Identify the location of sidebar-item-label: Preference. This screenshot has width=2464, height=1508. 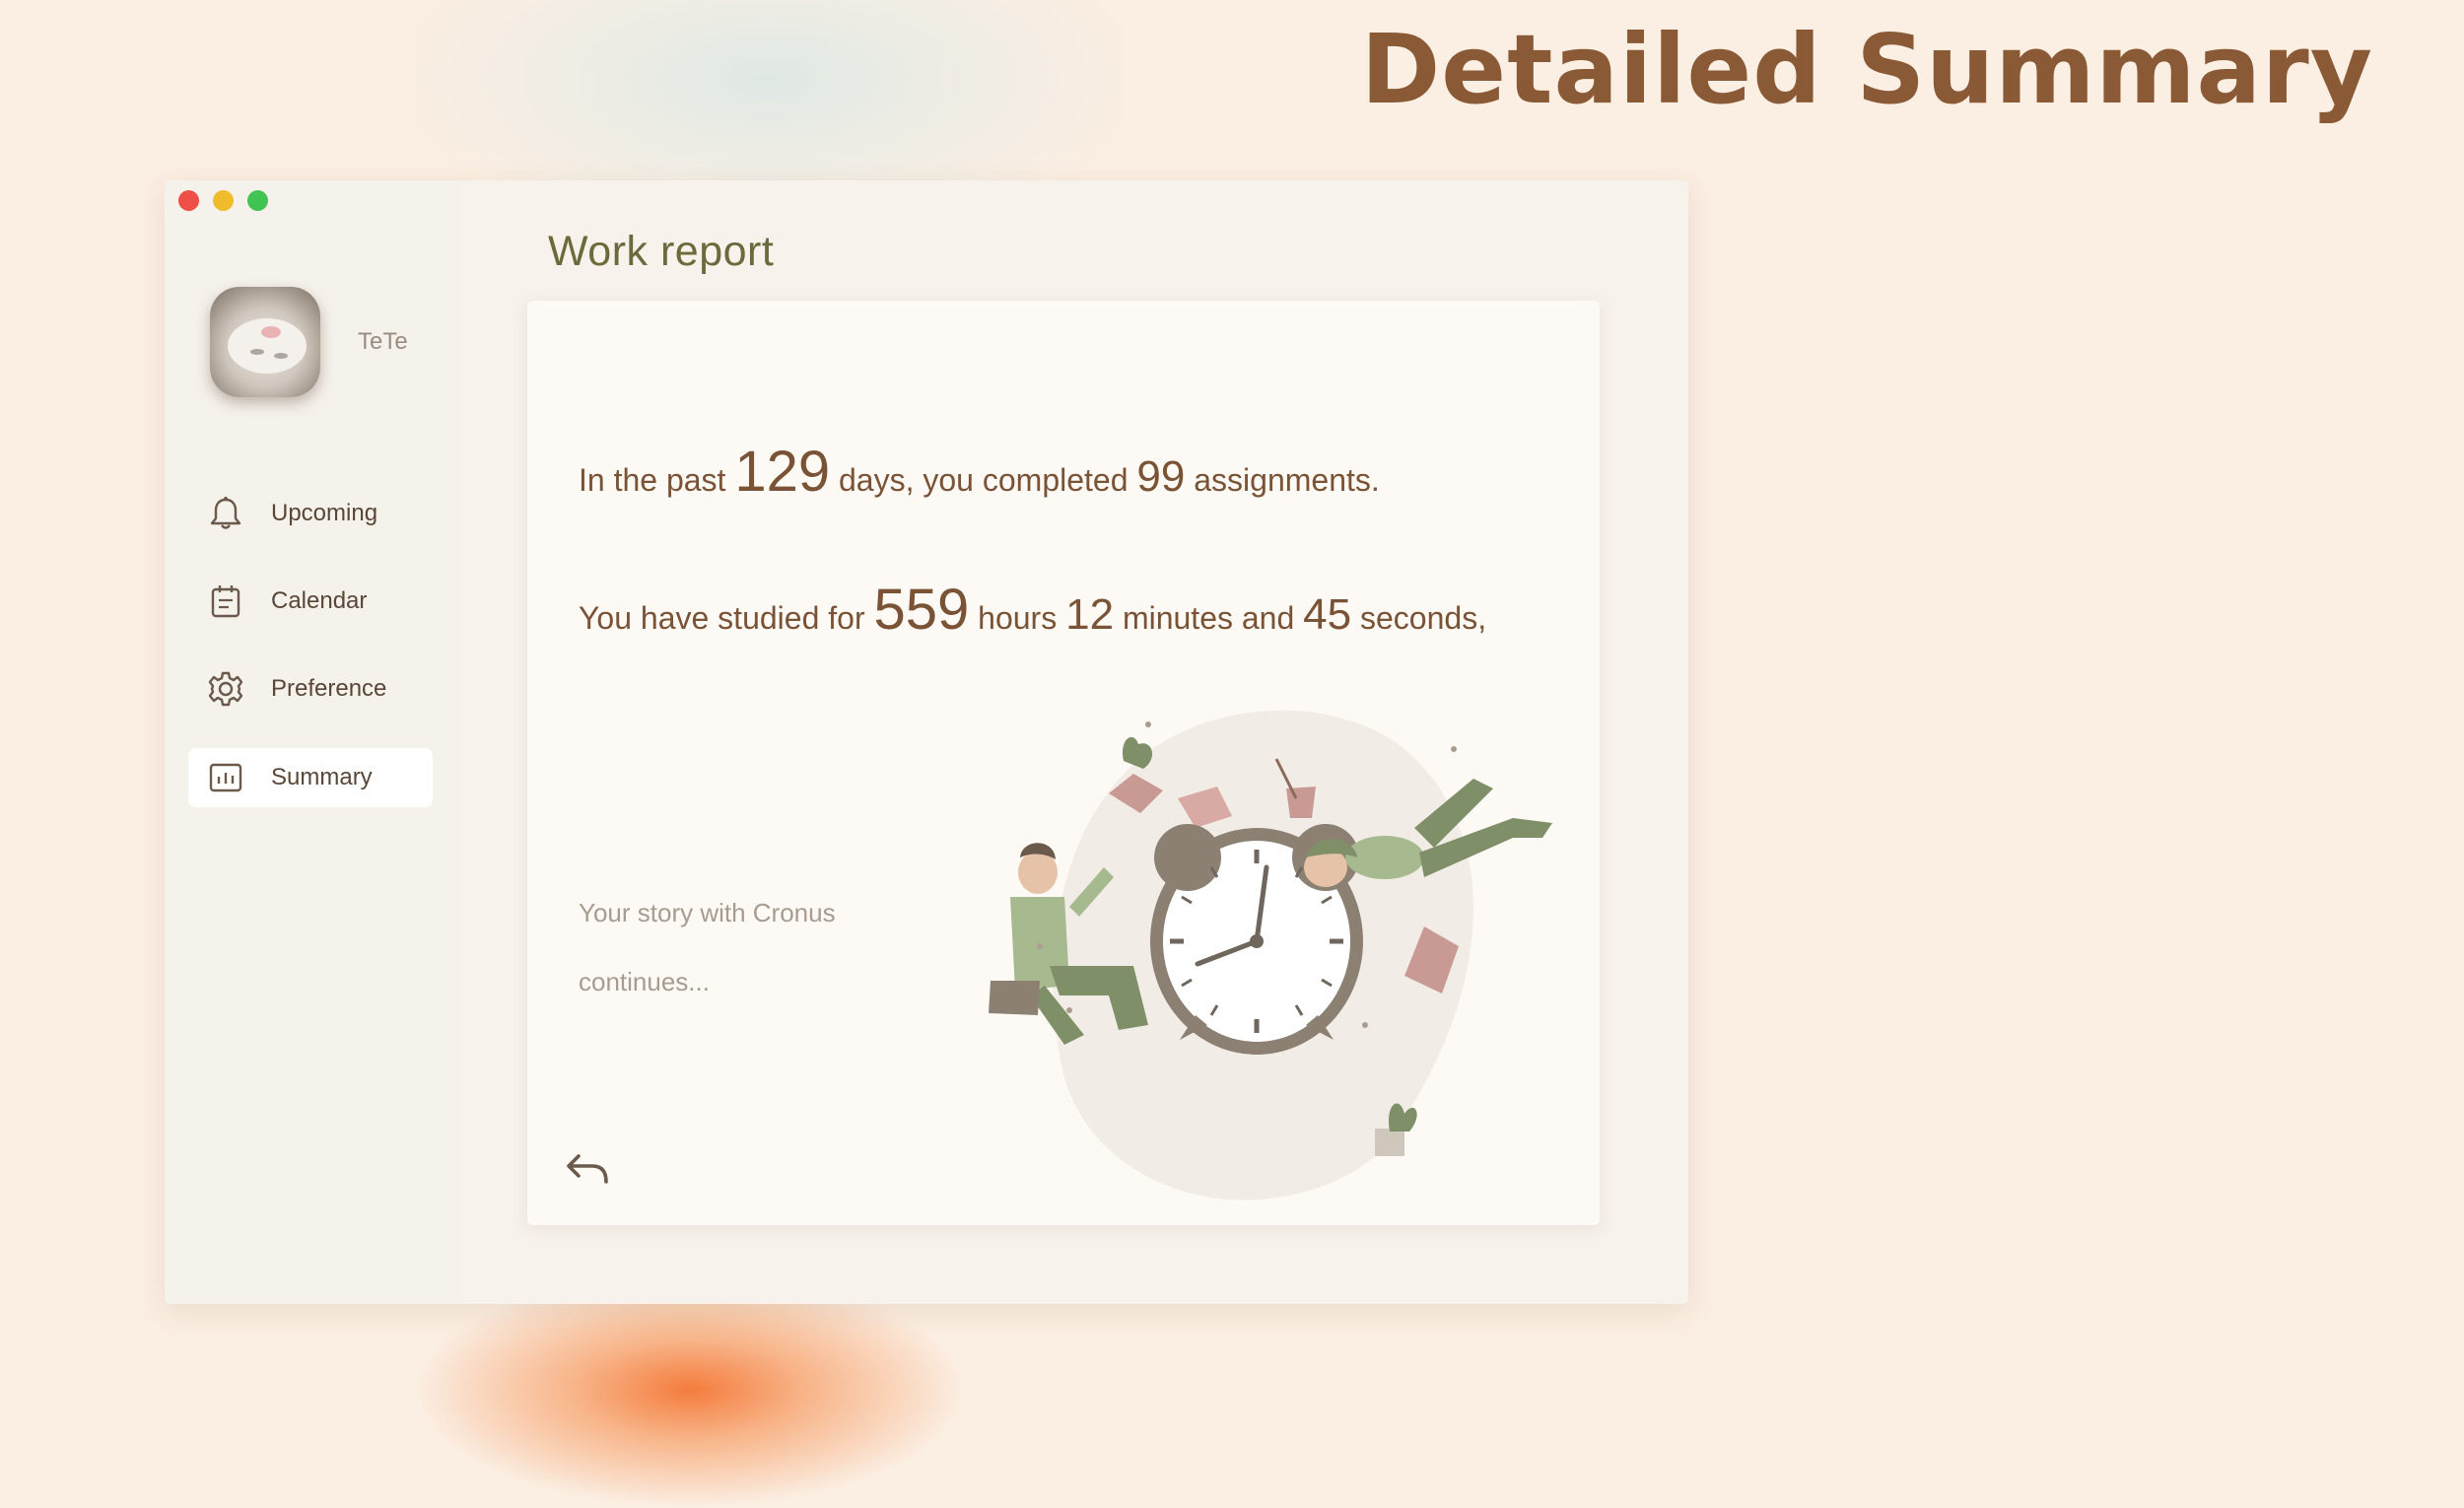
(329, 688).